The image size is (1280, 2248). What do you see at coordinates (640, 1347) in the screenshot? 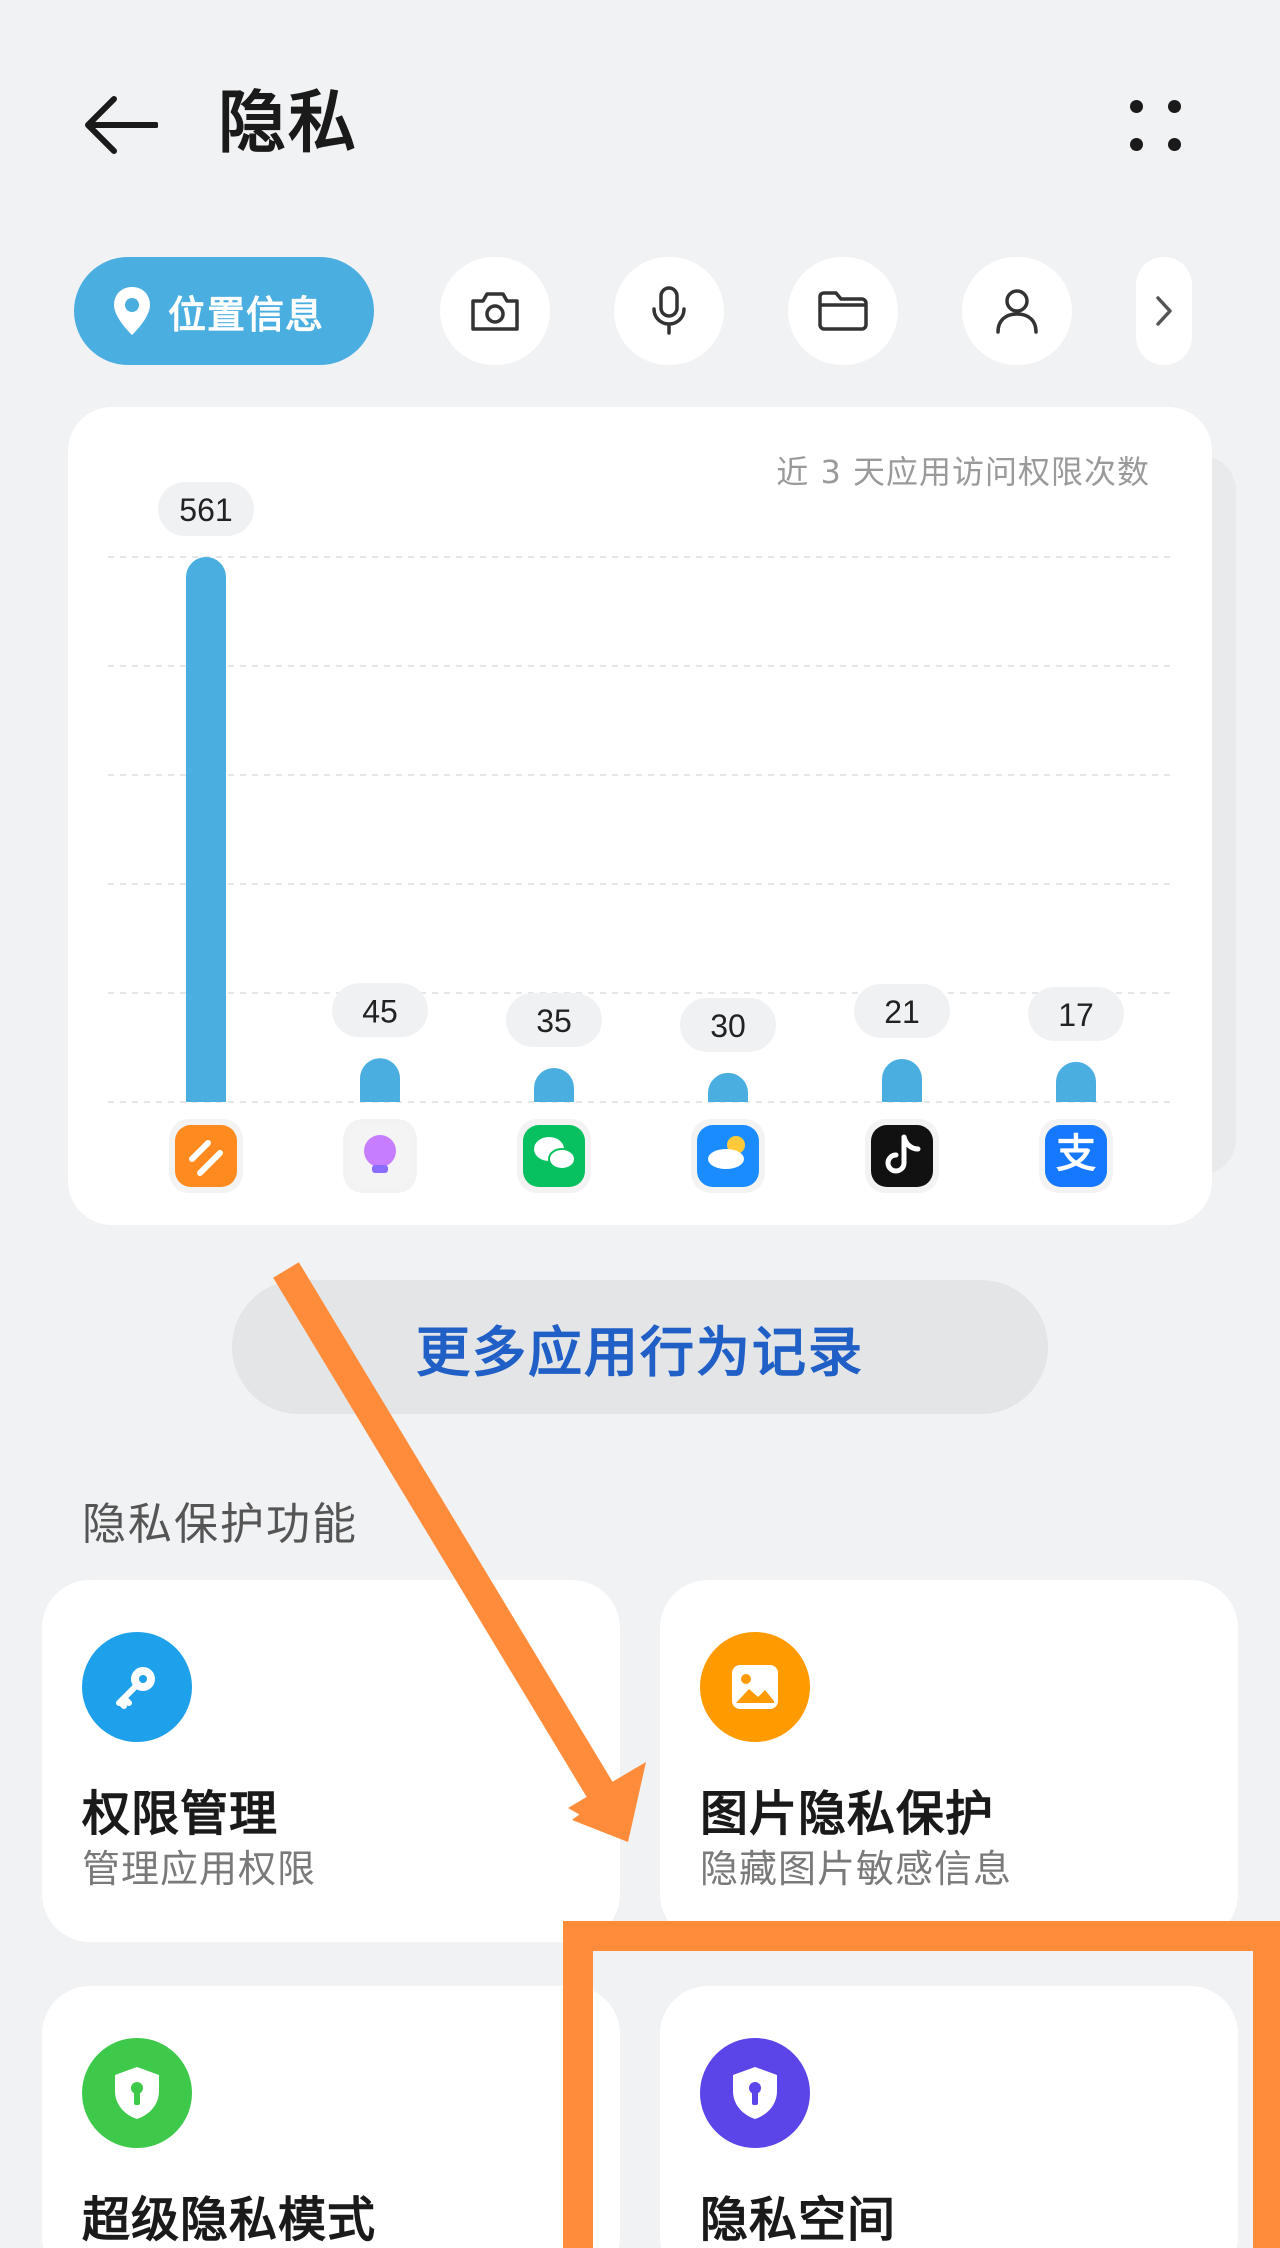
I see `more-records-button: 更多应用行为记录` at bounding box center [640, 1347].